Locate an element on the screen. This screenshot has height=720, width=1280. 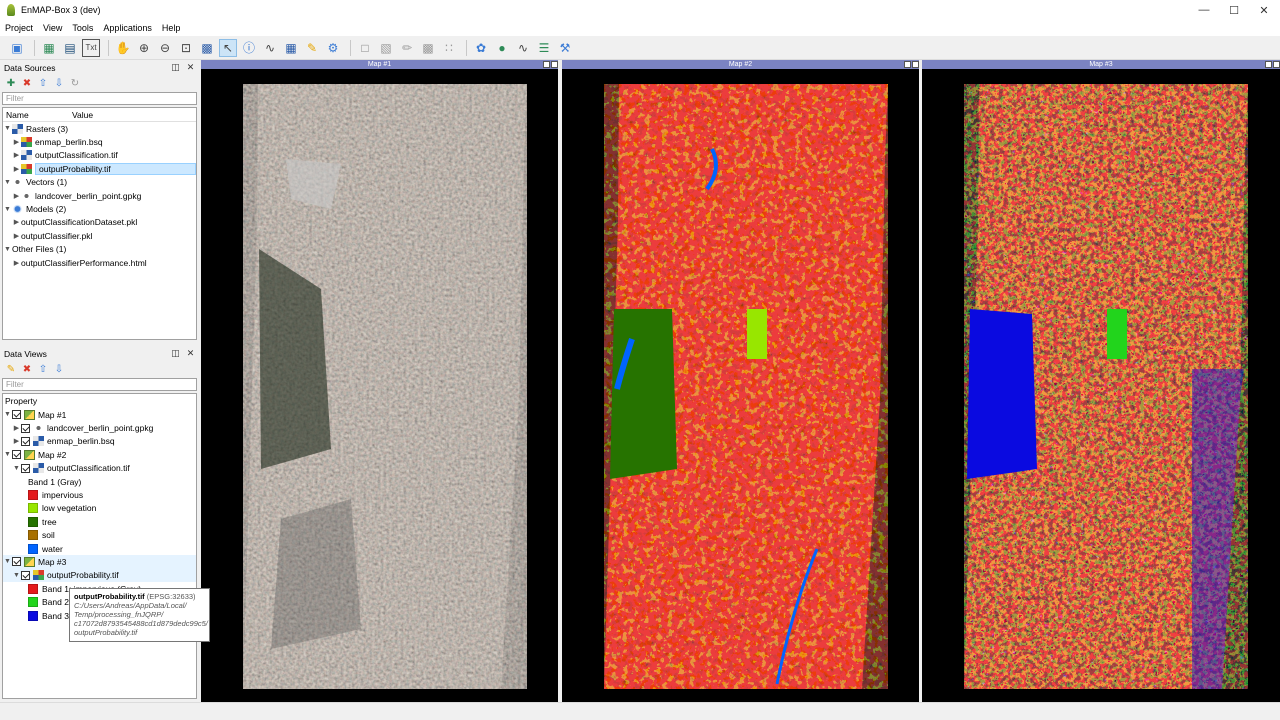
column-value: Value is located at coordinates (81, 115).